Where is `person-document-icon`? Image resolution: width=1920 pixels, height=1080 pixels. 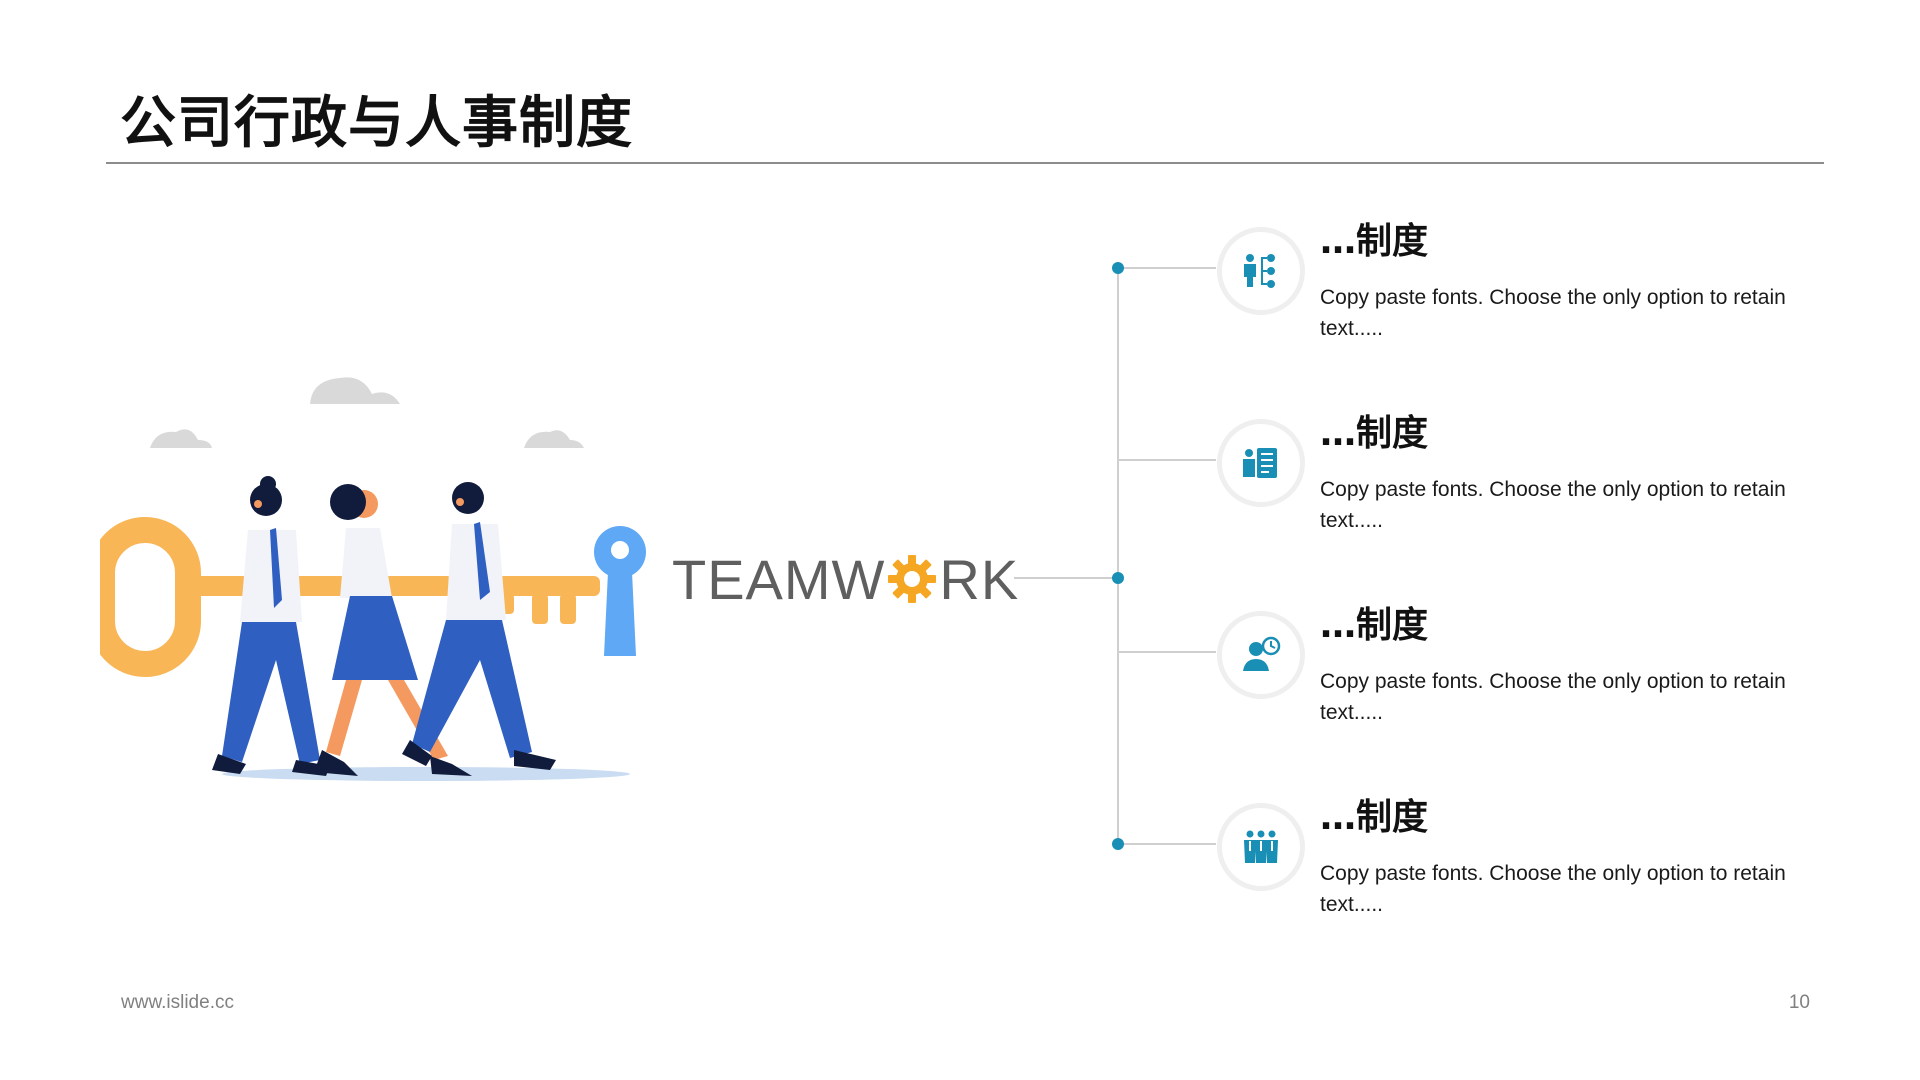 person-document-icon is located at coordinates (1260, 463).